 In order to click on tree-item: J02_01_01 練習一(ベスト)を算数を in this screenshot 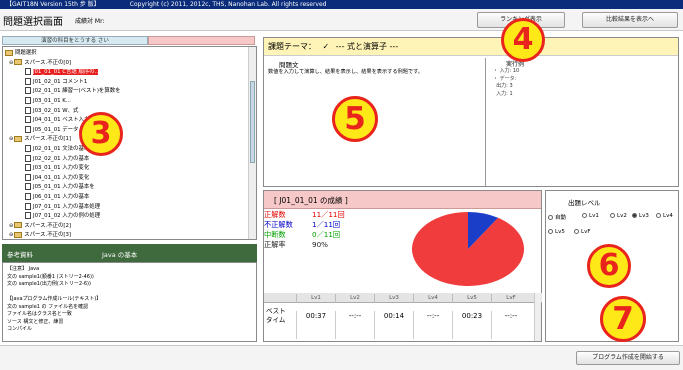, I will do `click(73, 91)`.